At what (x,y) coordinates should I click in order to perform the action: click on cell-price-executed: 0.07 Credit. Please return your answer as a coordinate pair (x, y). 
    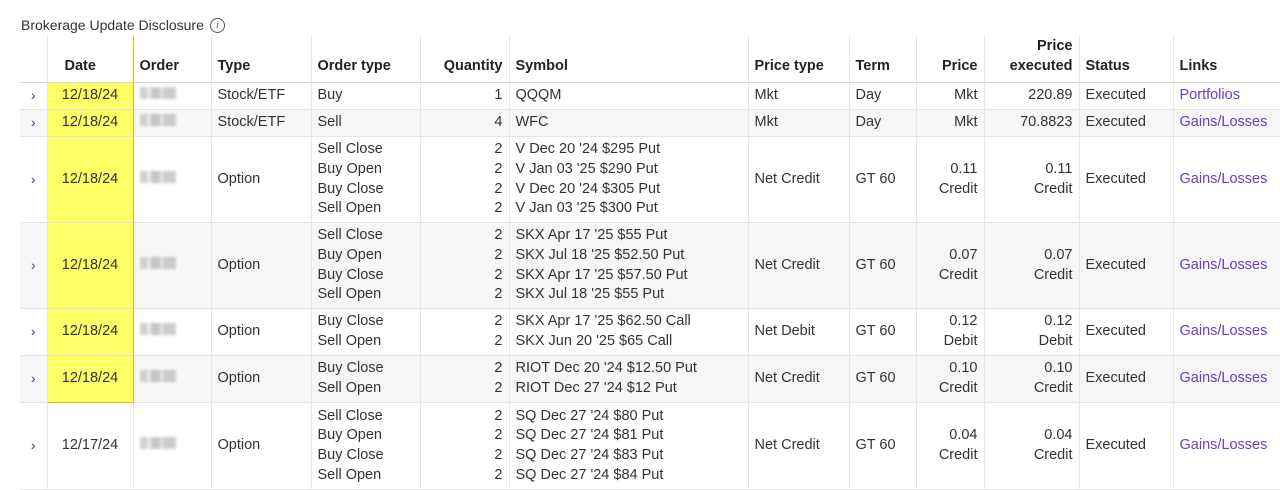
    Looking at the image, I should click on (1032, 265).